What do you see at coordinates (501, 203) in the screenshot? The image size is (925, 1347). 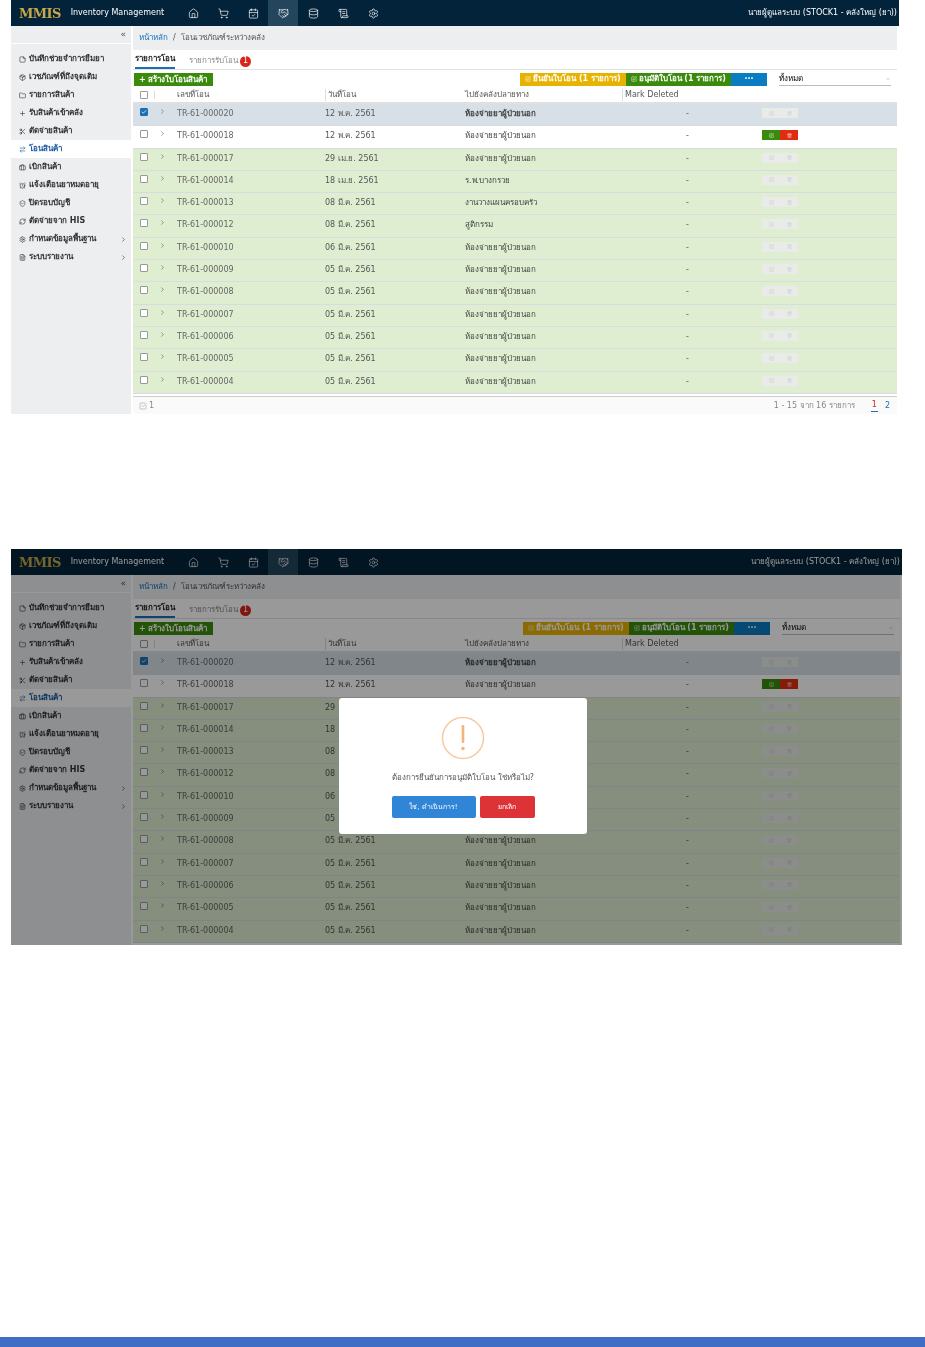 I see `table-cell: งานวางแผนครอบครัว` at bounding box center [501, 203].